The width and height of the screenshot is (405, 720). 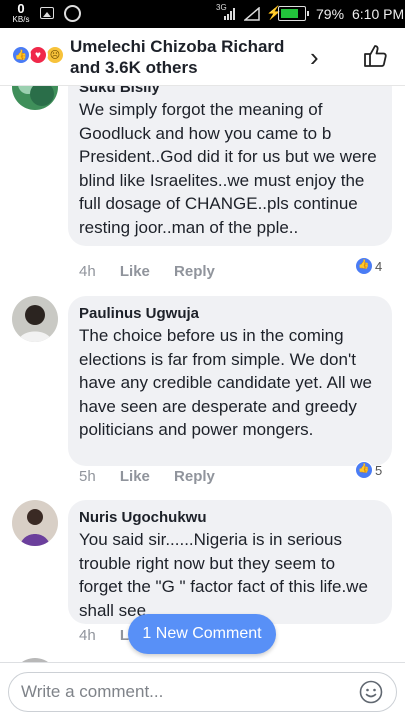 I want to click on reactors-line-1: Umelechi Chizoba Richard, so click(x=177, y=46).